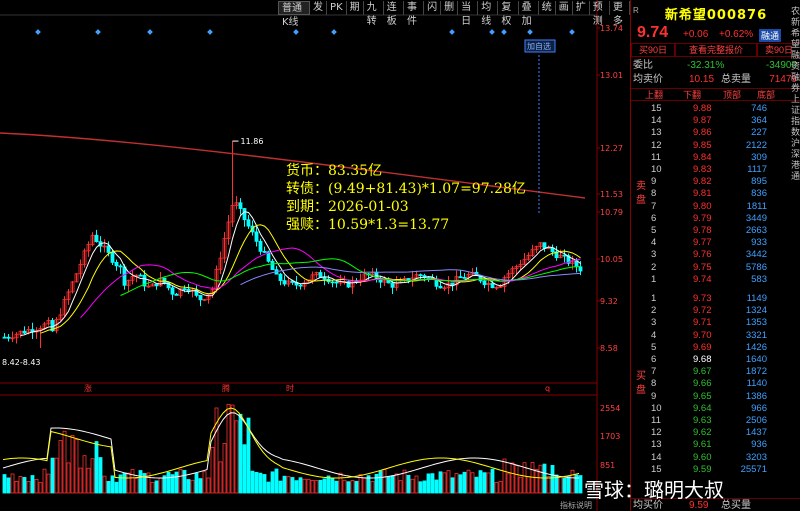 The width and height of the screenshot is (800, 511). Describe the element at coordinates (547, 8) in the screenshot. I see `toolbar-item-13: 统` at that location.